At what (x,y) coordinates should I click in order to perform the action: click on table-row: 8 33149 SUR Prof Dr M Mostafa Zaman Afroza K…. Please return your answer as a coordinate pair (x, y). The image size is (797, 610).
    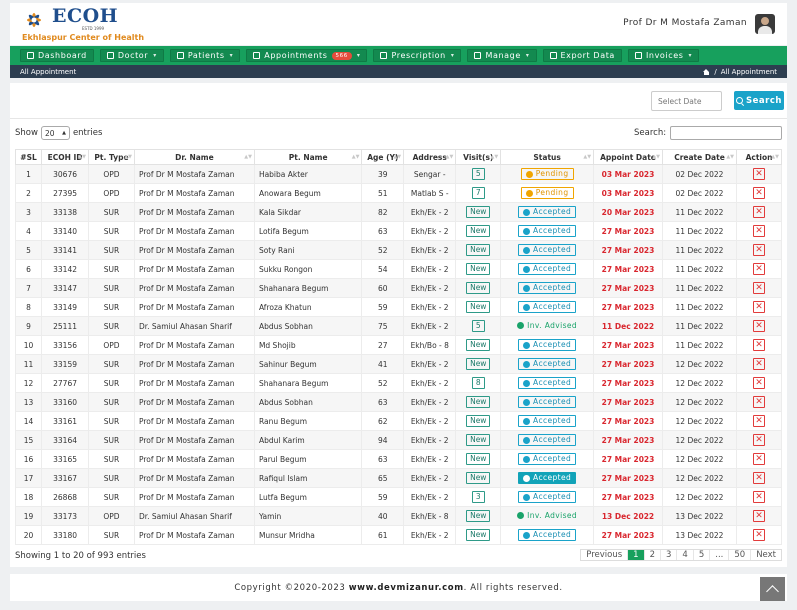
    Looking at the image, I should click on (398, 307).